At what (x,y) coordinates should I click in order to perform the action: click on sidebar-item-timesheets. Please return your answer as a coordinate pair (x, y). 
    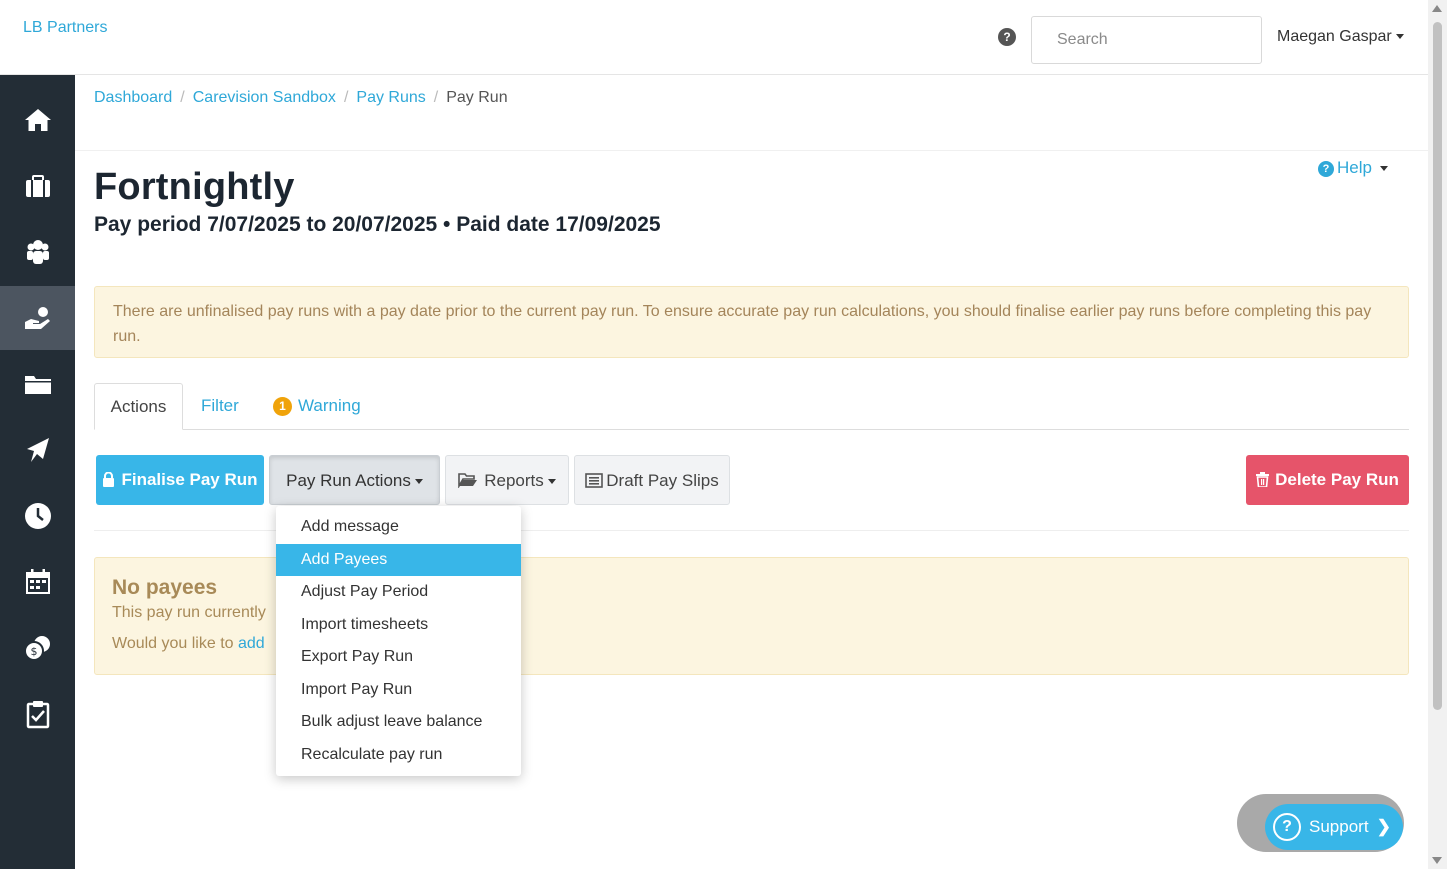
    Looking at the image, I should click on (37, 516).